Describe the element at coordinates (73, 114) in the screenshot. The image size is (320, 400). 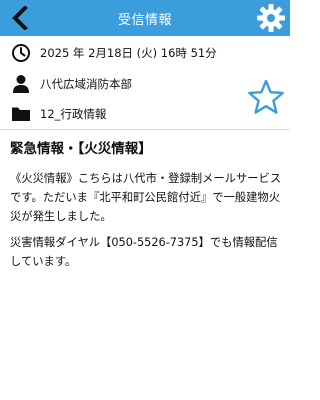
I see `message-category: 12_行政情報` at that location.